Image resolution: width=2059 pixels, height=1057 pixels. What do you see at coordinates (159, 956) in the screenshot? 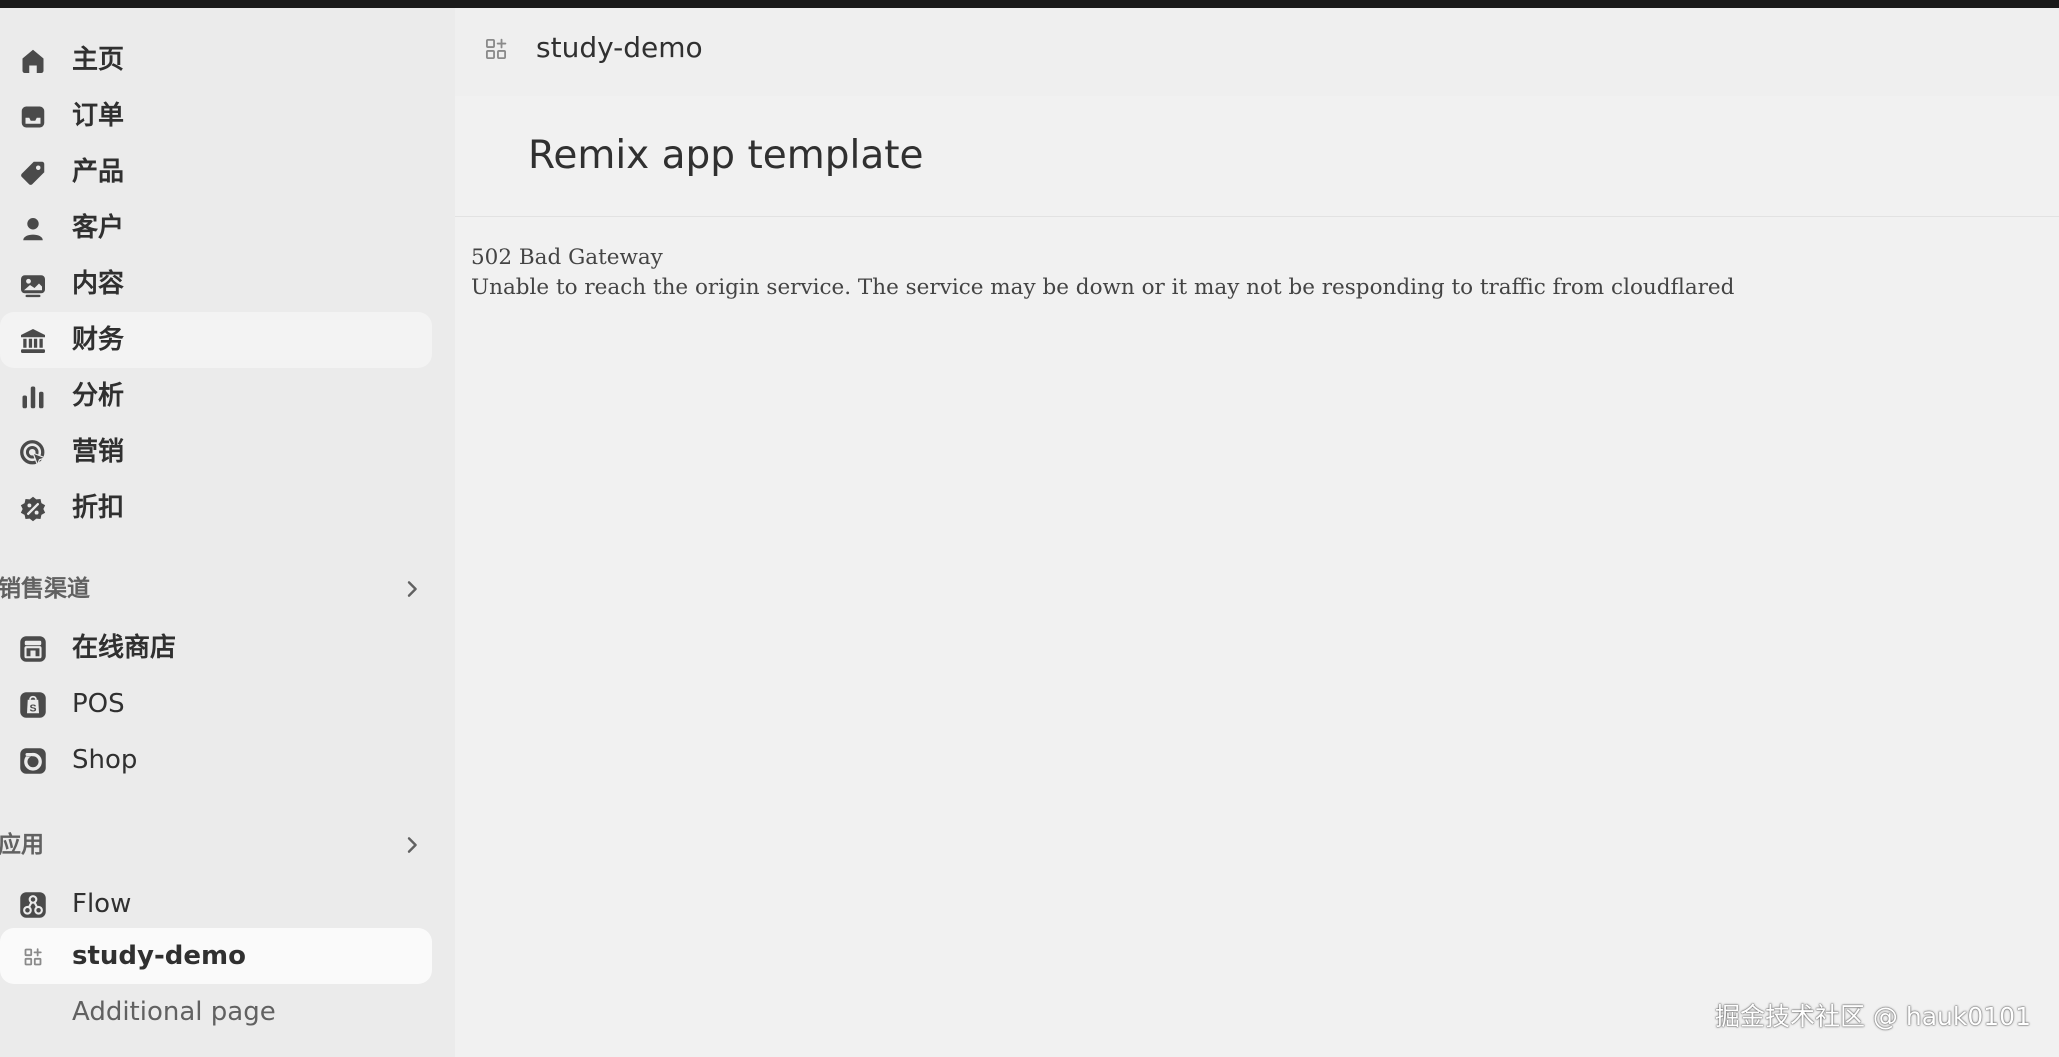
I see `sidebar-item-label: study-demo` at bounding box center [159, 956].